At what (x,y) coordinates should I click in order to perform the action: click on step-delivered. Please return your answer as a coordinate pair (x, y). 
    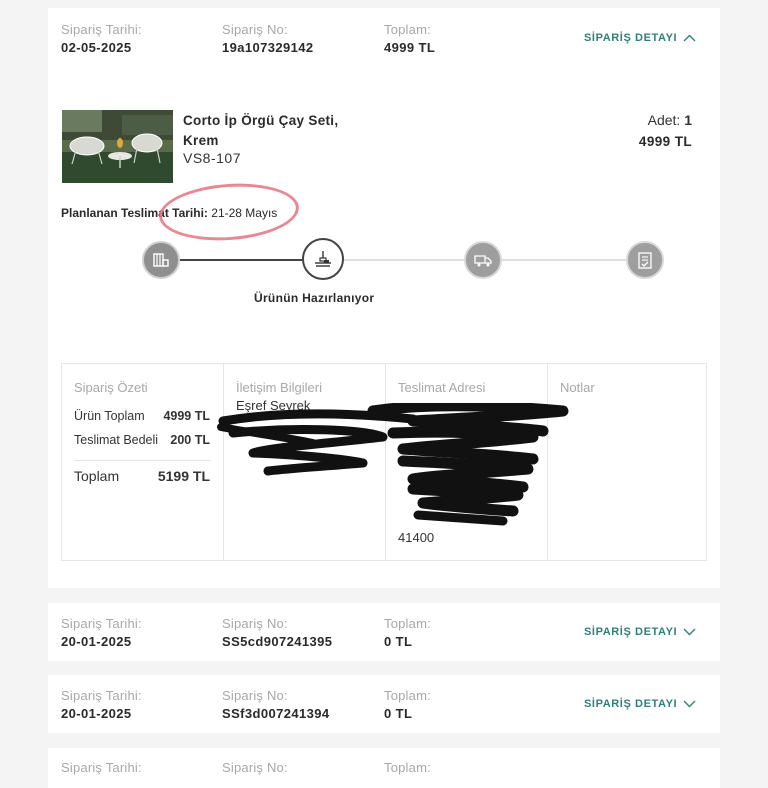
    Looking at the image, I should click on (645, 260).